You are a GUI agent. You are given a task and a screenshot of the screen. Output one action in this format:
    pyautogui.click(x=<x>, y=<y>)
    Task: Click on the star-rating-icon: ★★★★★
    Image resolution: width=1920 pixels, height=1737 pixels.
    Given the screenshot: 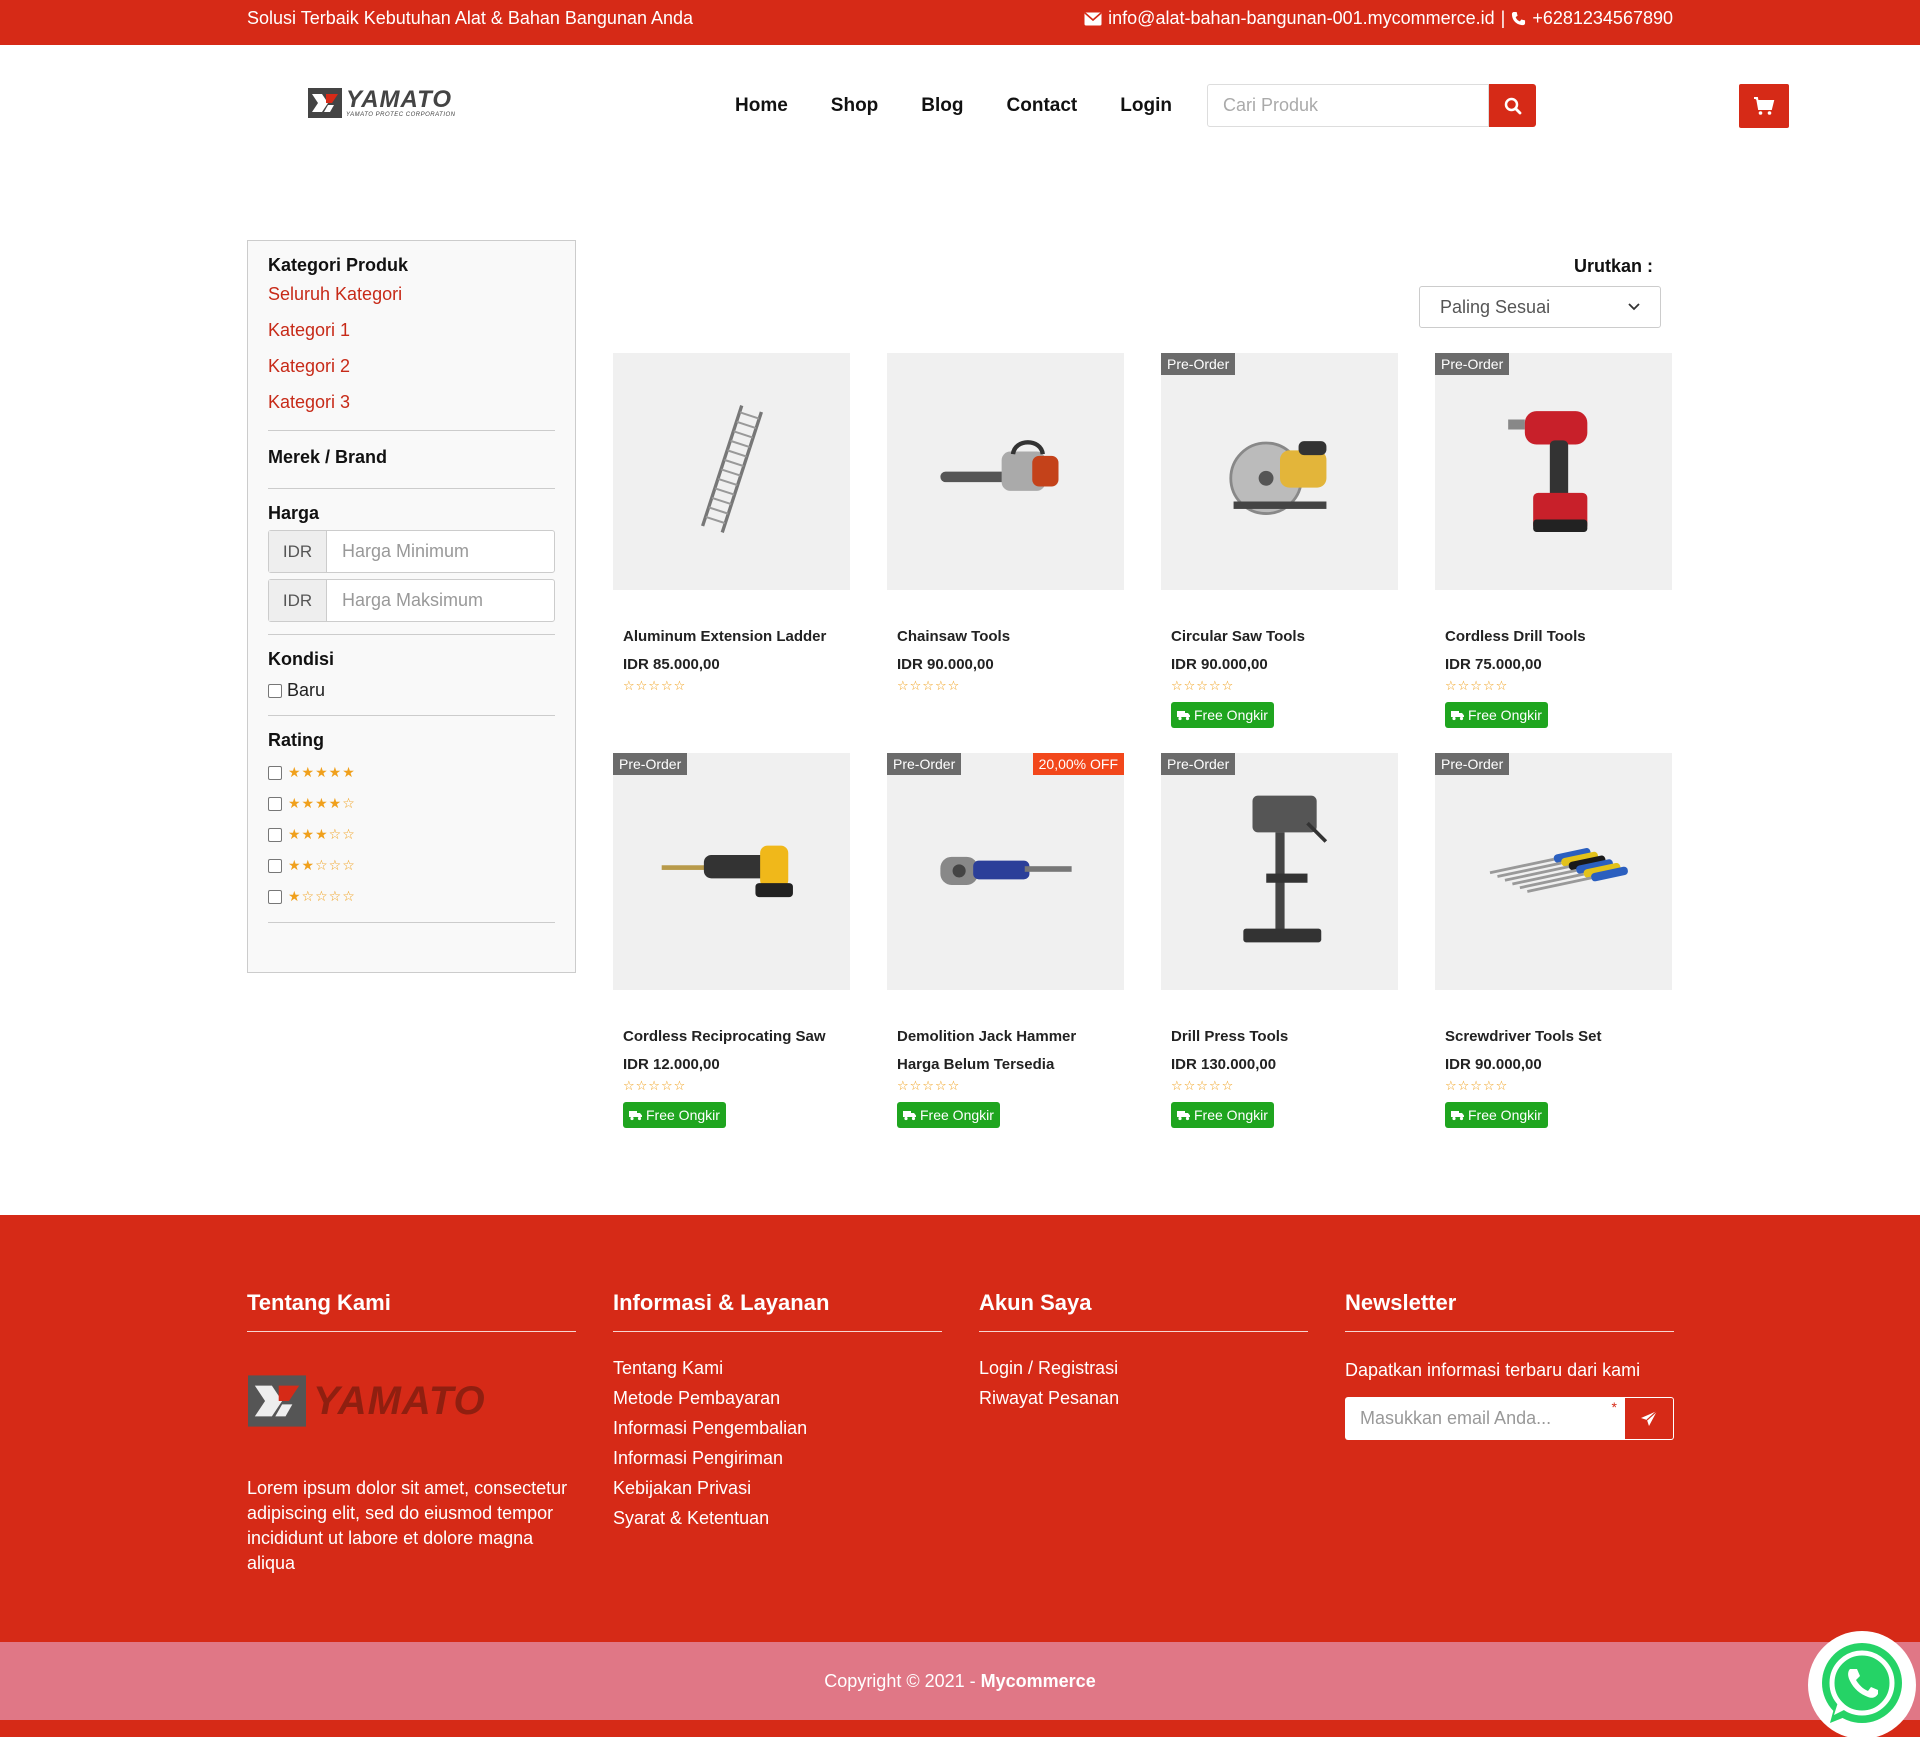 What is the action you would take?
    pyautogui.click(x=322, y=772)
    